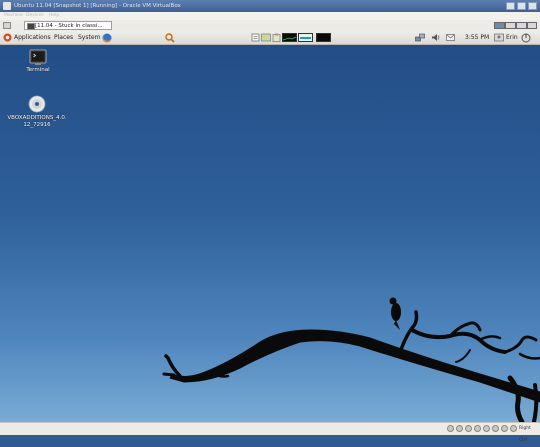  What do you see at coordinates (63, 37) in the screenshot?
I see `menu-places: Places` at bounding box center [63, 37].